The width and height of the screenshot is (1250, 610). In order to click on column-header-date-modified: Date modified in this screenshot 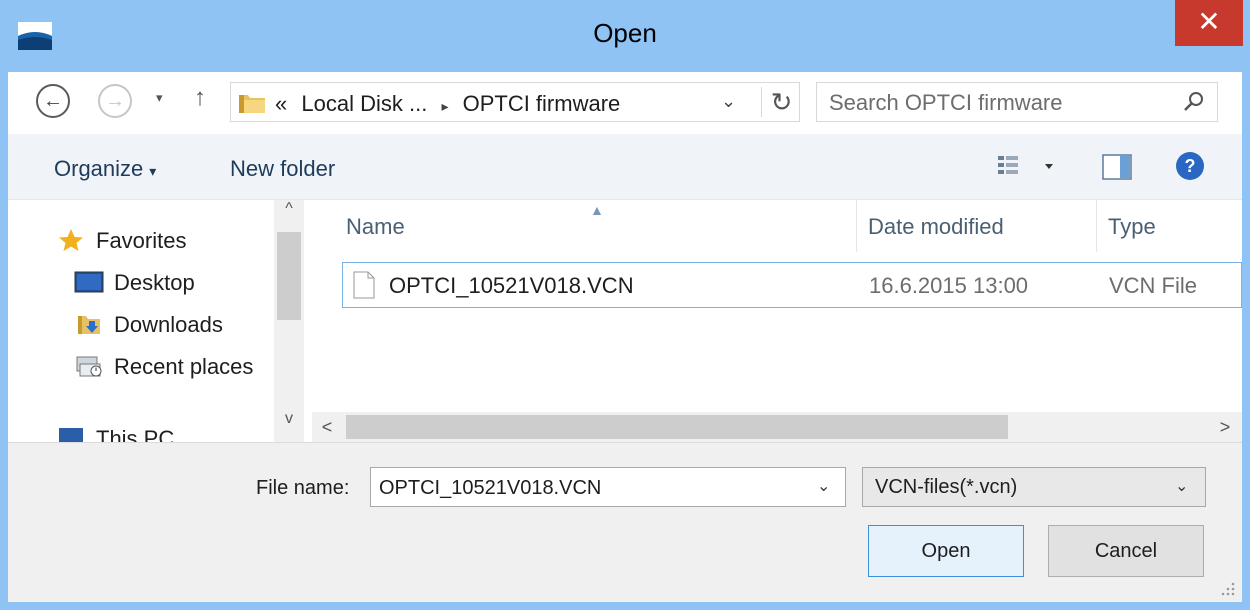, I will do `click(936, 227)`.